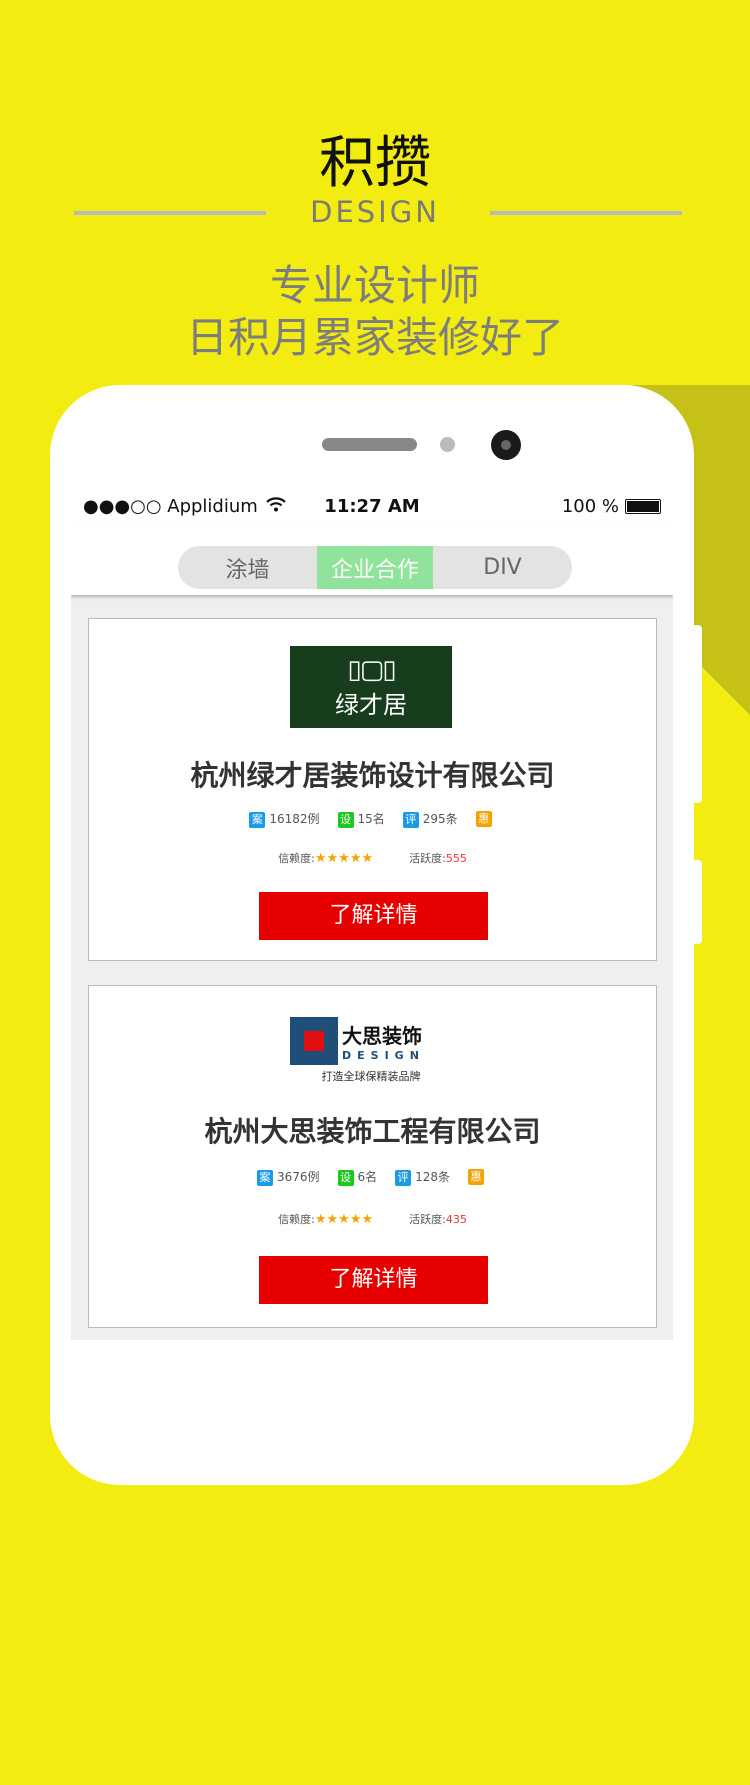  I want to click on company-stats: 案 16182例 设 15名 评 295条 惠, so click(372, 819).